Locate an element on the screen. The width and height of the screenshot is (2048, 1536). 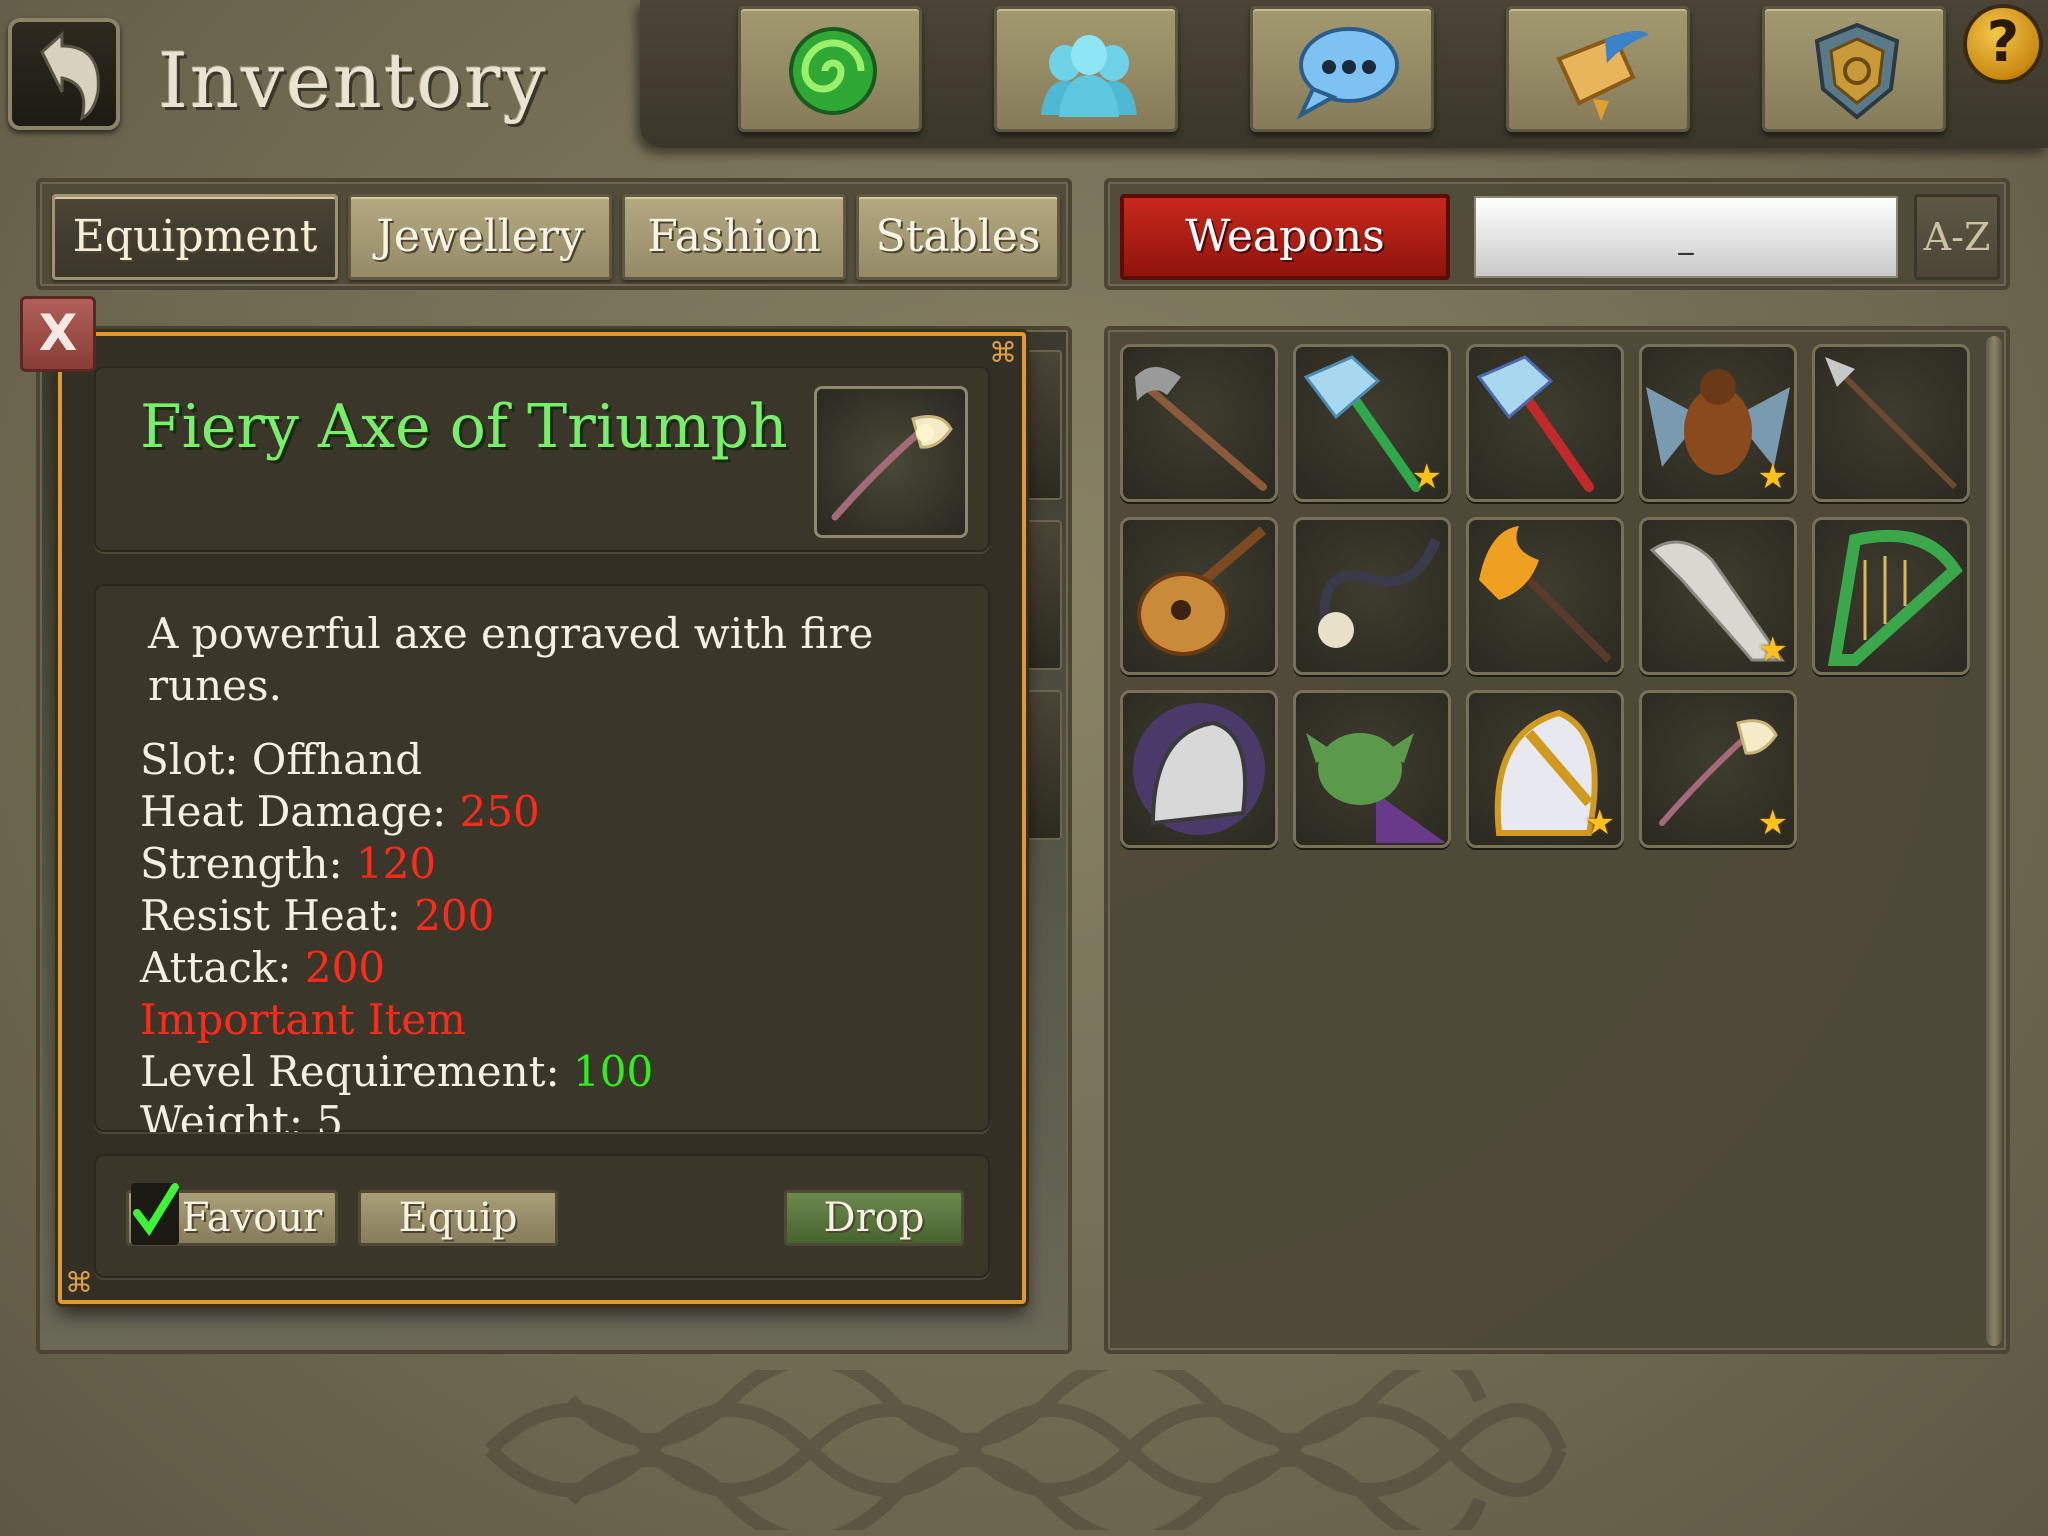
tab-jewellery: Jewellery is located at coordinates (480, 237).